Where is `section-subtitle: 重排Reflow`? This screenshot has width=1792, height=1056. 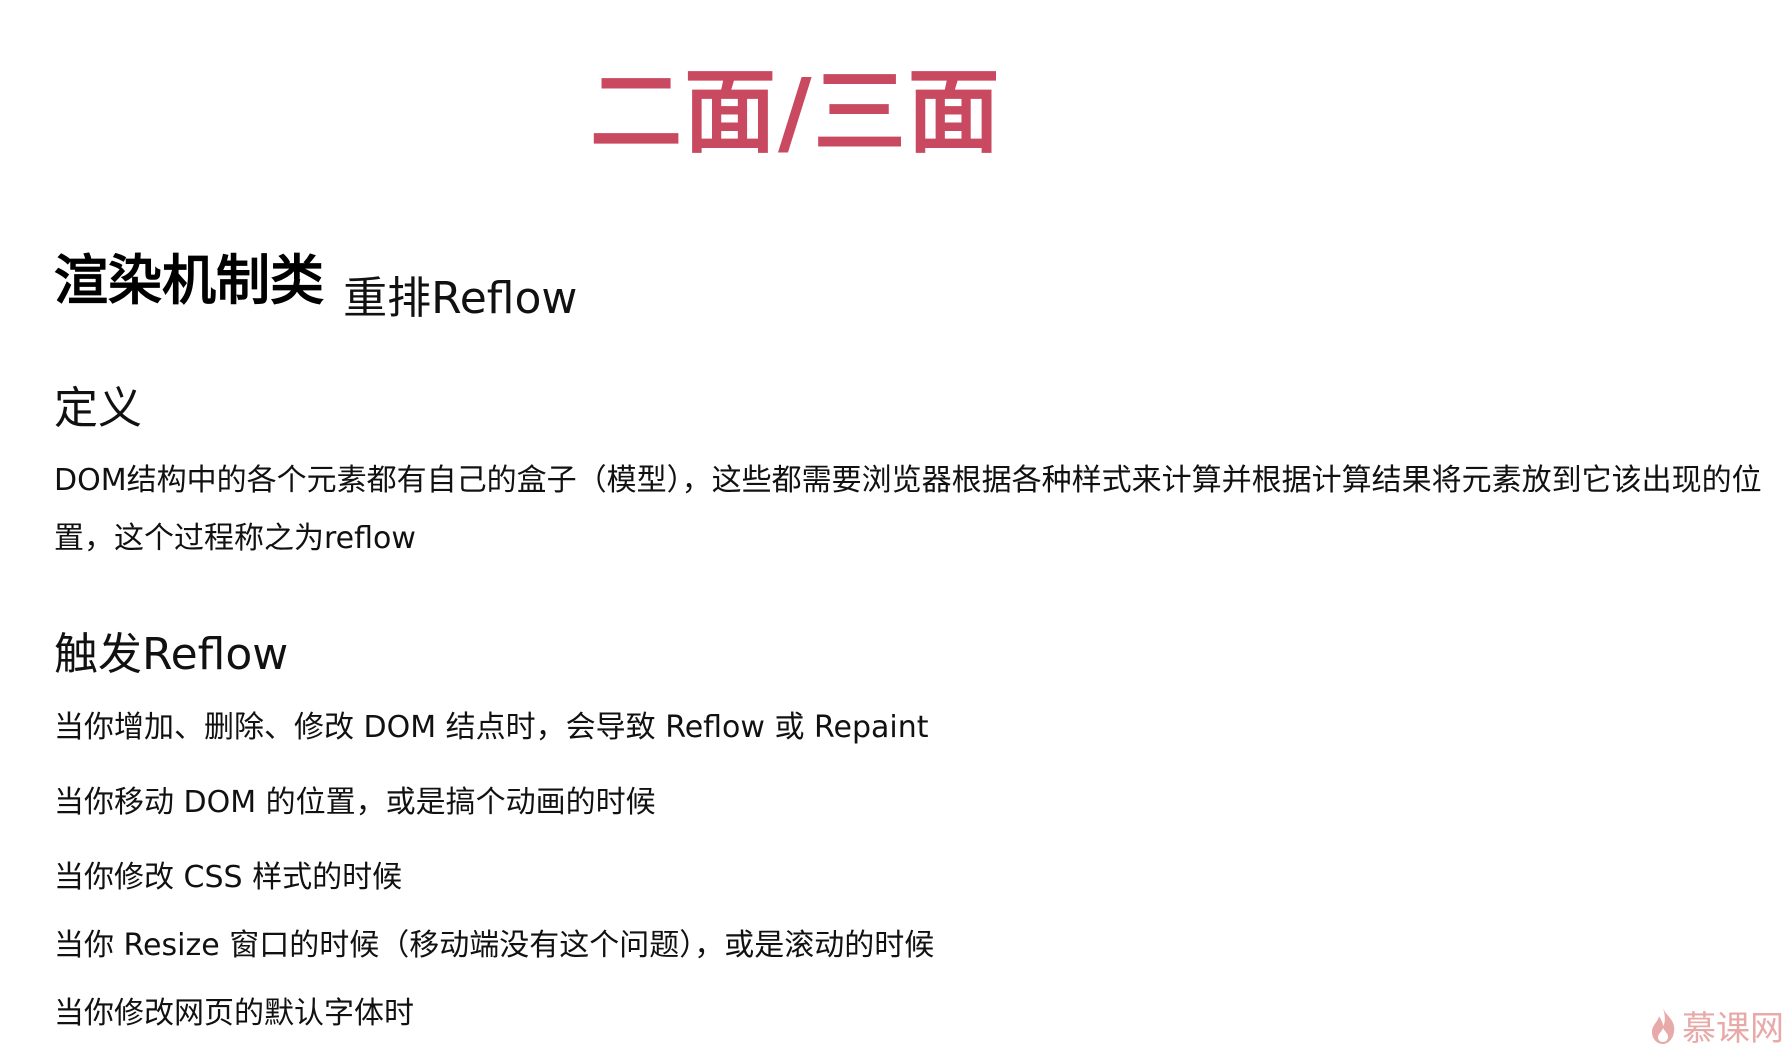 section-subtitle: 重排Reflow is located at coordinates (460, 298).